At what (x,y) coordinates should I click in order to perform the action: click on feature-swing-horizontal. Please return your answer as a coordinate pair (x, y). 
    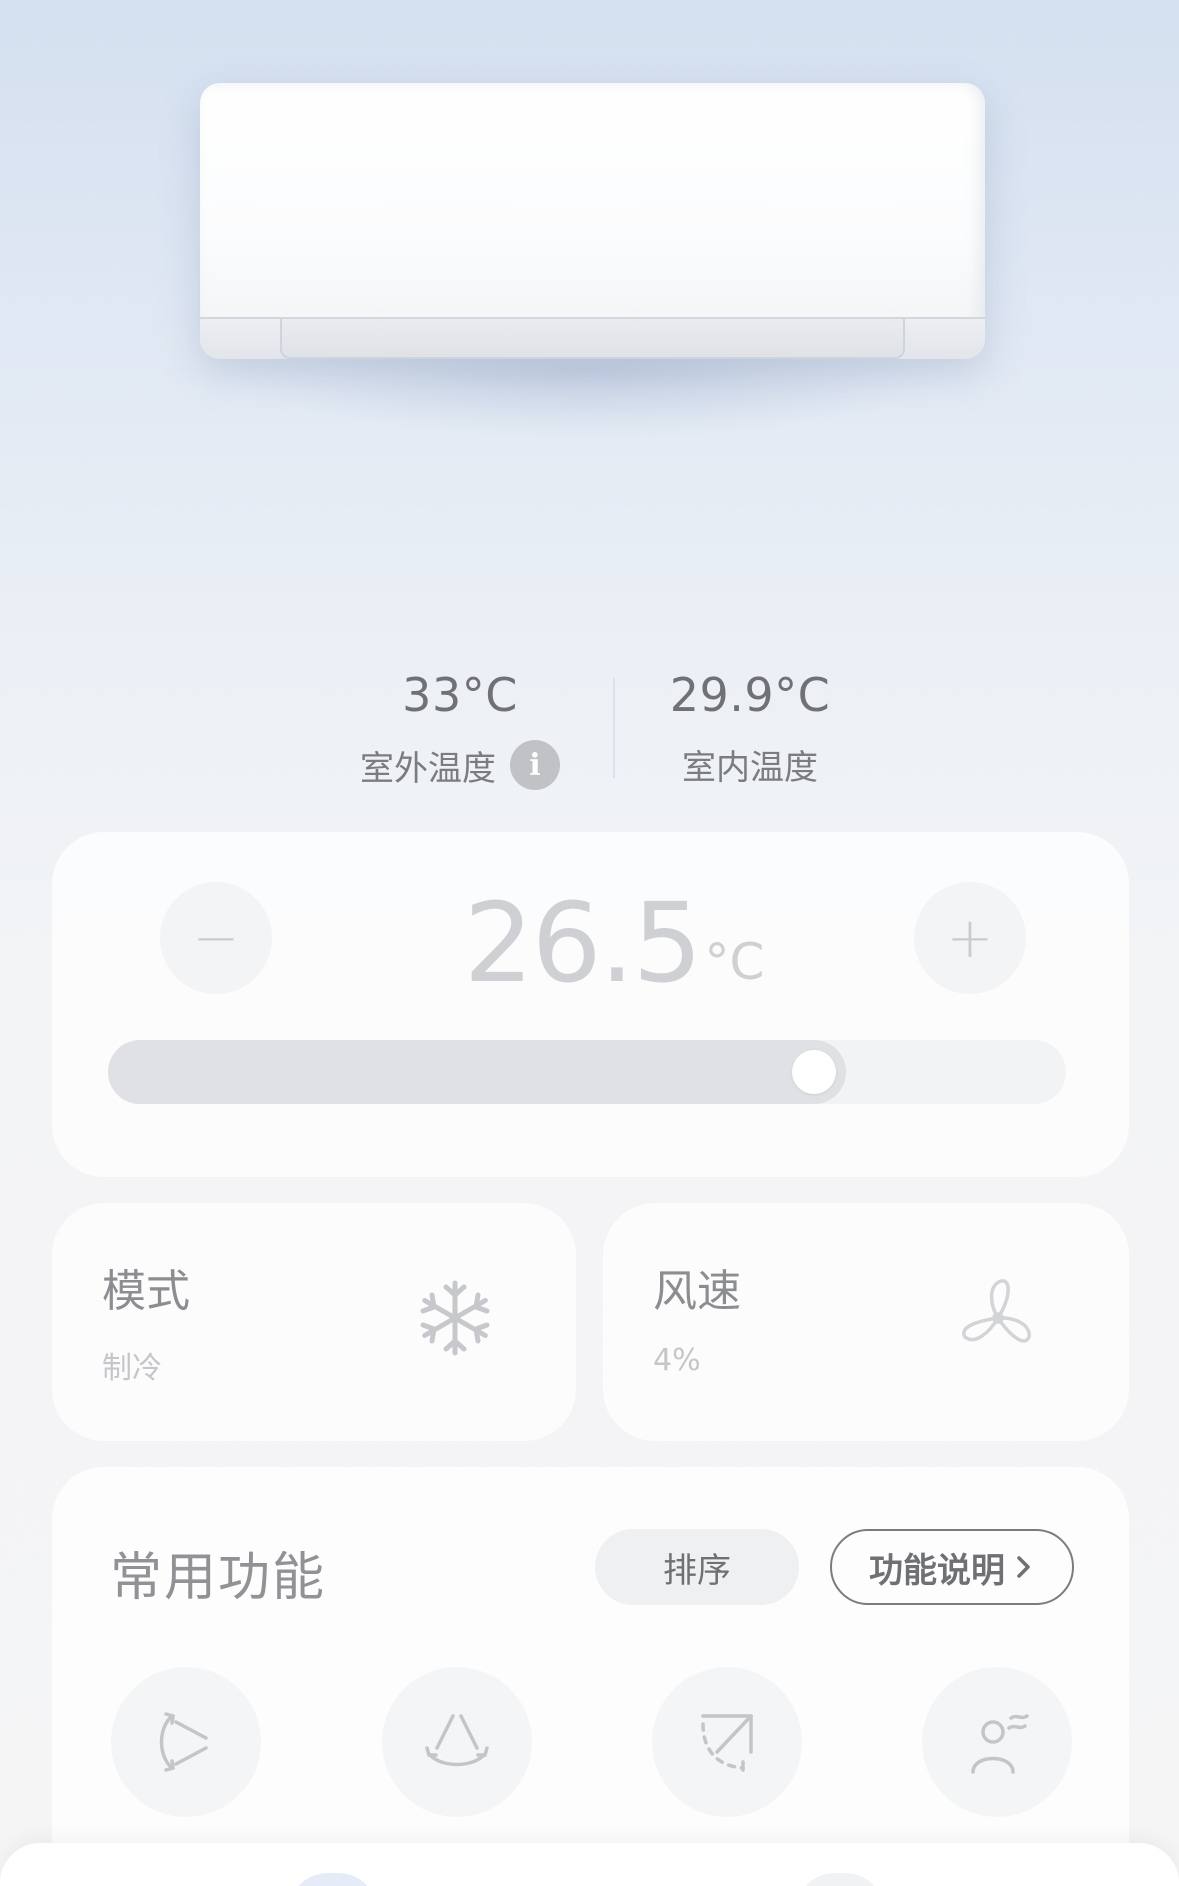
    Looking at the image, I should click on (457, 1742).